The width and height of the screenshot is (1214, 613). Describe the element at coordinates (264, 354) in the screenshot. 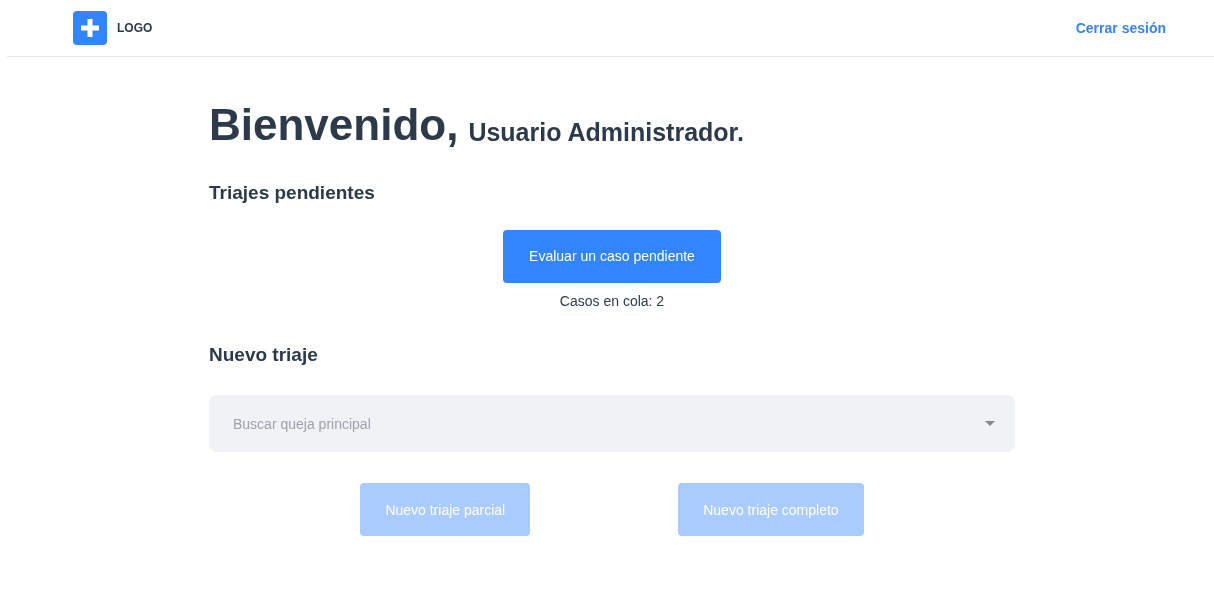

I see `section-heading: Nuevo triaje` at that location.